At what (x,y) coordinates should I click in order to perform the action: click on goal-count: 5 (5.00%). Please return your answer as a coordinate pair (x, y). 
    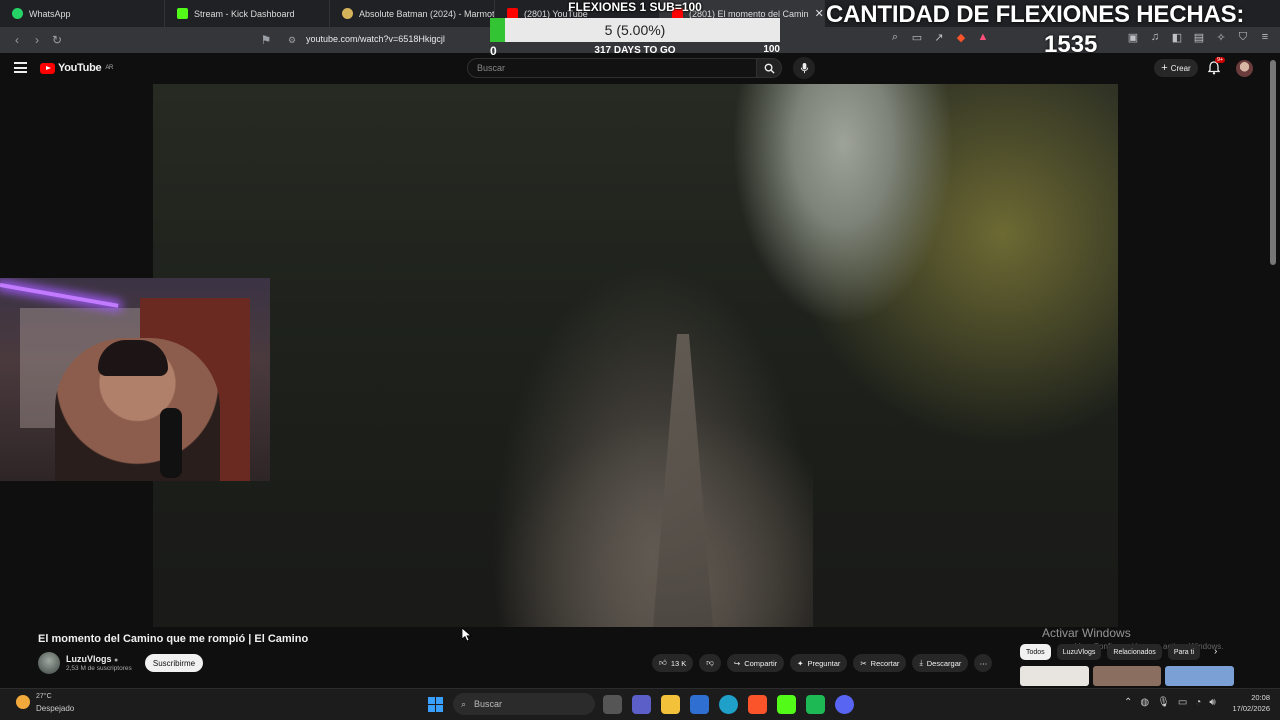
    Looking at the image, I should click on (635, 30).